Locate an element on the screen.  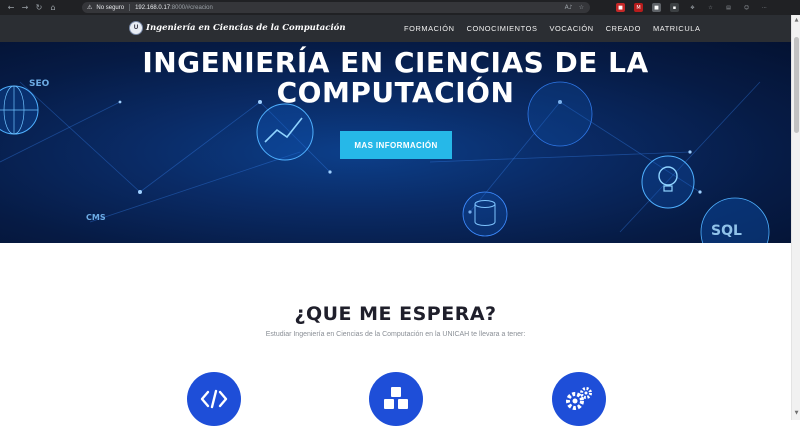
feature-cubes-circle is located at coordinates (396, 399).